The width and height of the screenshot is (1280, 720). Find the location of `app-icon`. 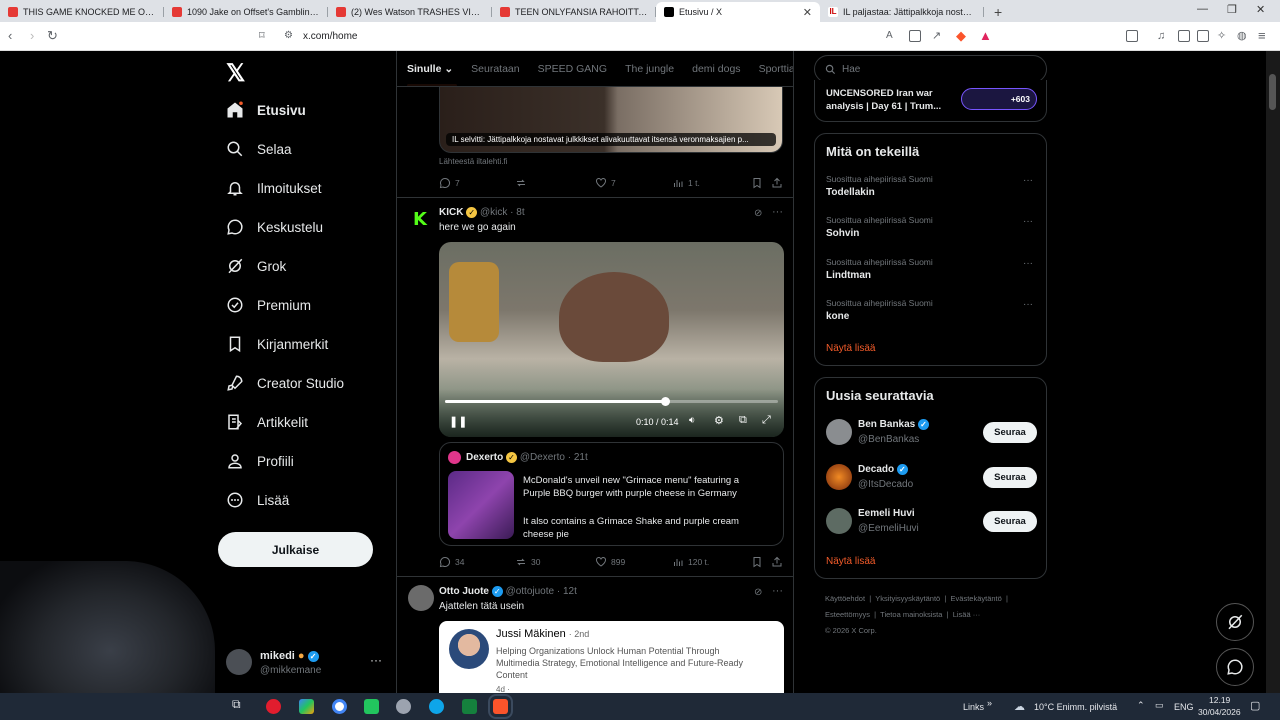

app-icon is located at coordinates (371, 706).